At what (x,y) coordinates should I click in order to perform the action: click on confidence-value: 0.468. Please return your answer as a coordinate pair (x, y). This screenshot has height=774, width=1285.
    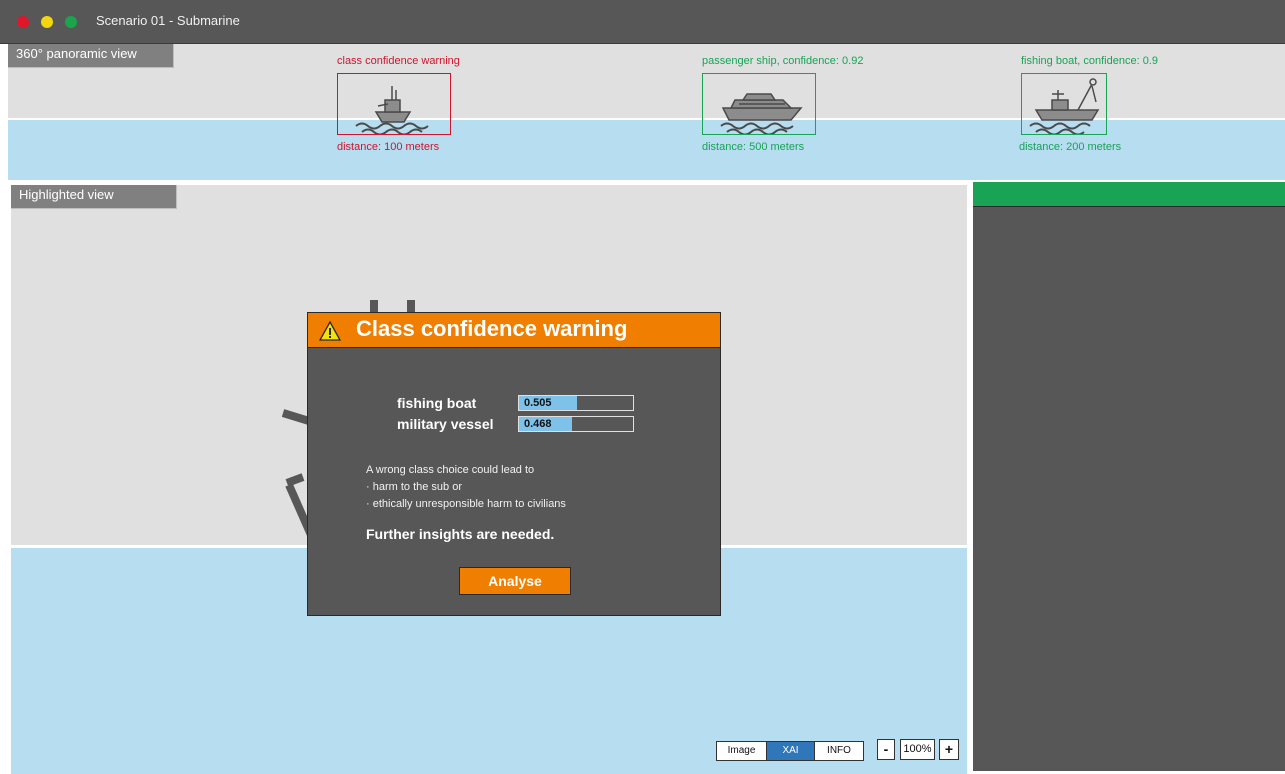
    Looking at the image, I should click on (538, 424).